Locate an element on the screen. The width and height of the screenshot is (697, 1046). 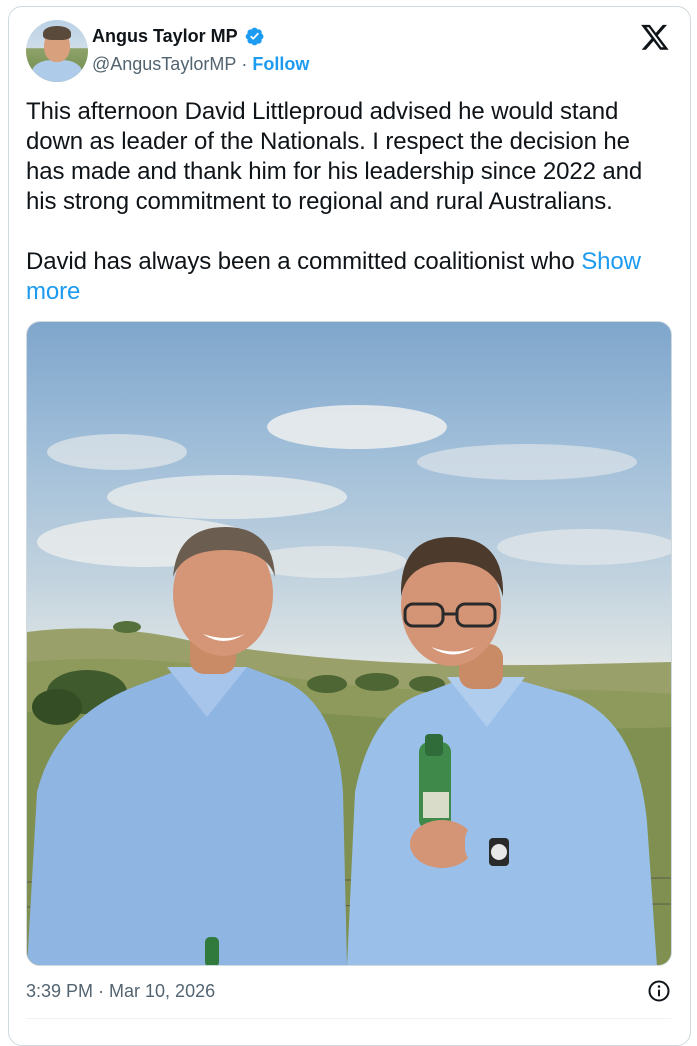
avatar-hair is located at coordinates (57, 33).